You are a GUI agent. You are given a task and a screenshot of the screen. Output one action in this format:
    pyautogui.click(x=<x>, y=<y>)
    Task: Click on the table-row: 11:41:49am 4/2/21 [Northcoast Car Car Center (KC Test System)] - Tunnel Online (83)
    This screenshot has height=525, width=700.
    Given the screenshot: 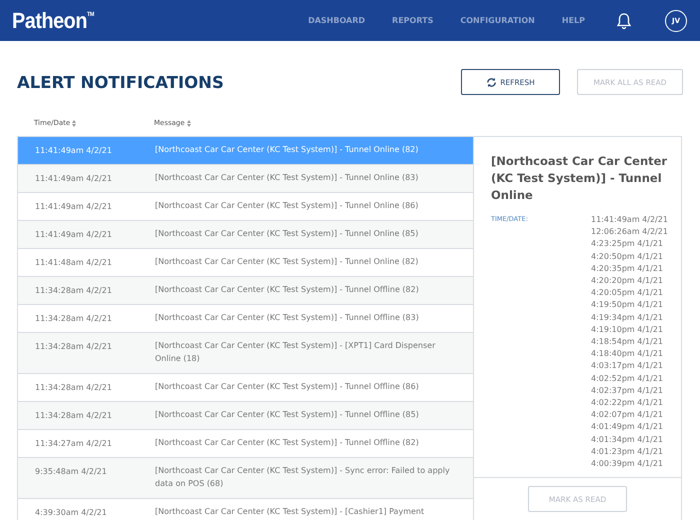 What is the action you would take?
    pyautogui.click(x=245, y=179)
    